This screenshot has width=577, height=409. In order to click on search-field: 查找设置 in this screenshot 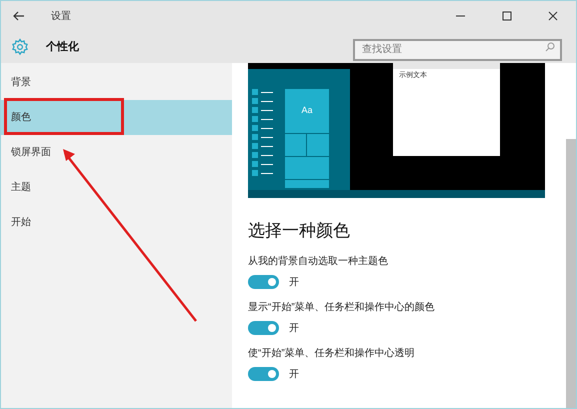, I will do `click(457, 49)`.